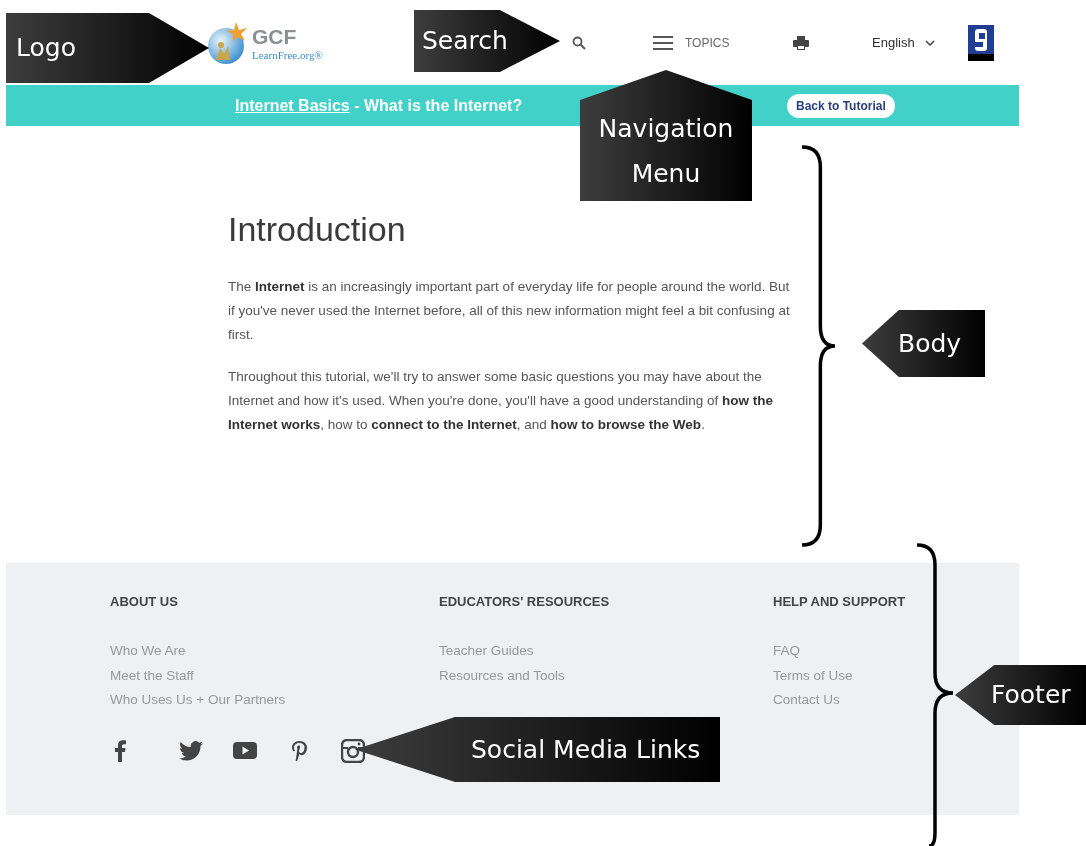  Describe the element at coordinates (806, 700) in the screenshot. I see `footer-link: Contact Us` at that location.